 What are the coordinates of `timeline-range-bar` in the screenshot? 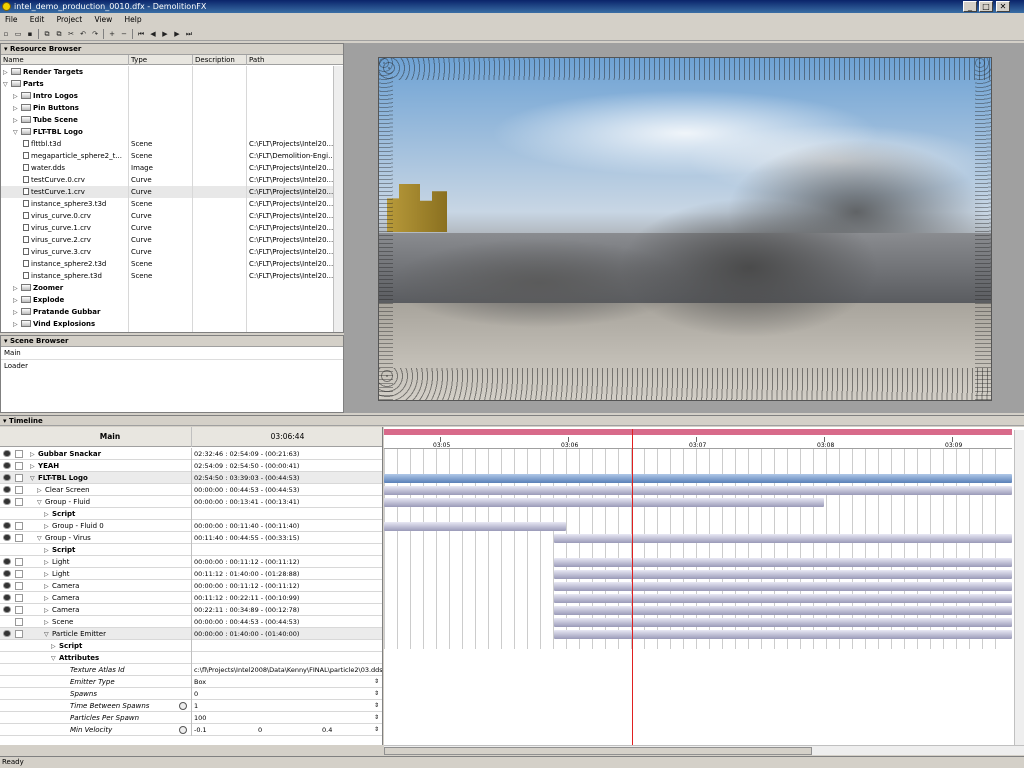 It's located at (698, 432).